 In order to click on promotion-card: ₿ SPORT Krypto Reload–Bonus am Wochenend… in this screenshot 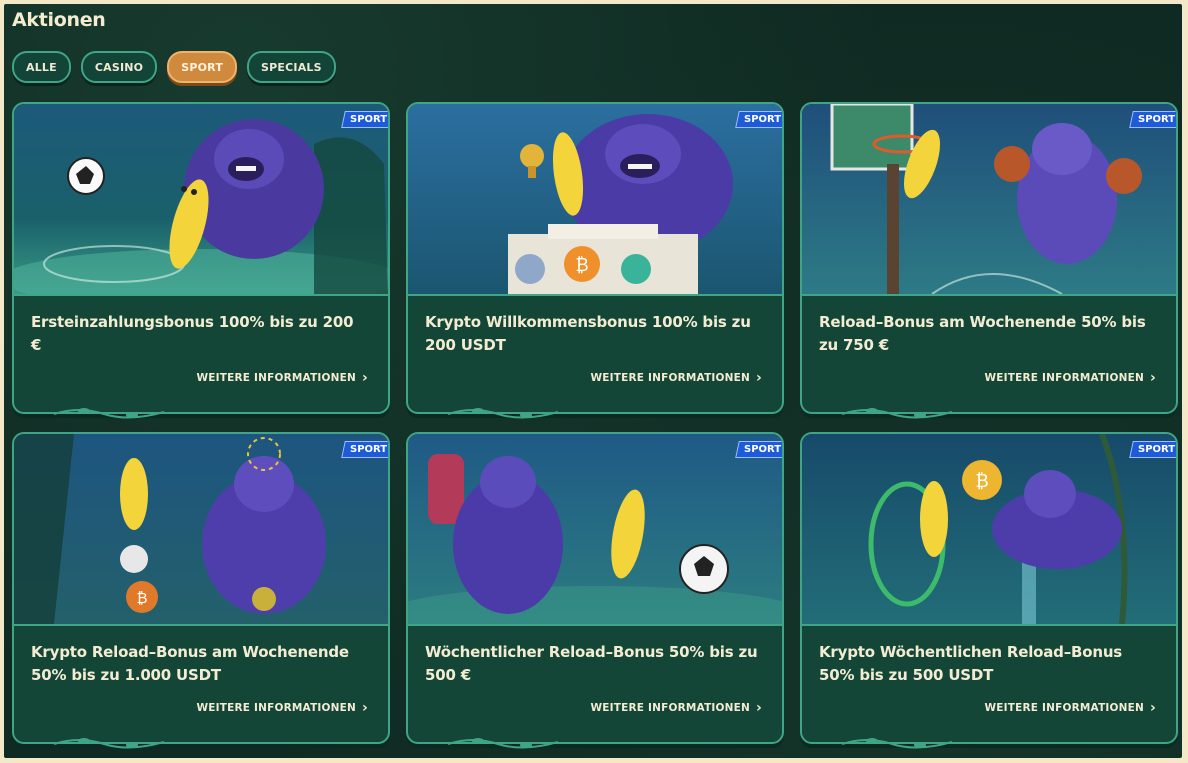, I will do `click(201, 590)`.